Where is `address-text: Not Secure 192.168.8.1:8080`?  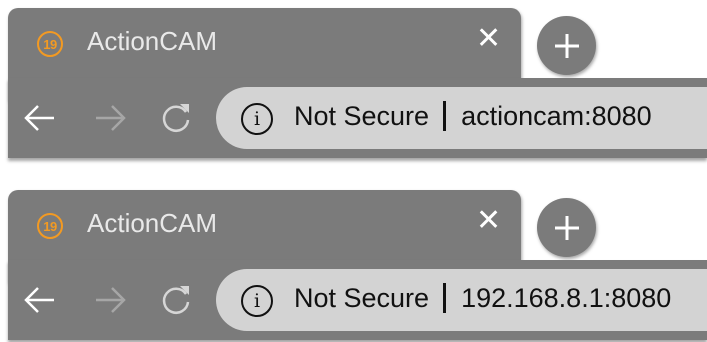
address-text: Not Secure 192.168.8.1:8080 is located at coordinates (482, 298).